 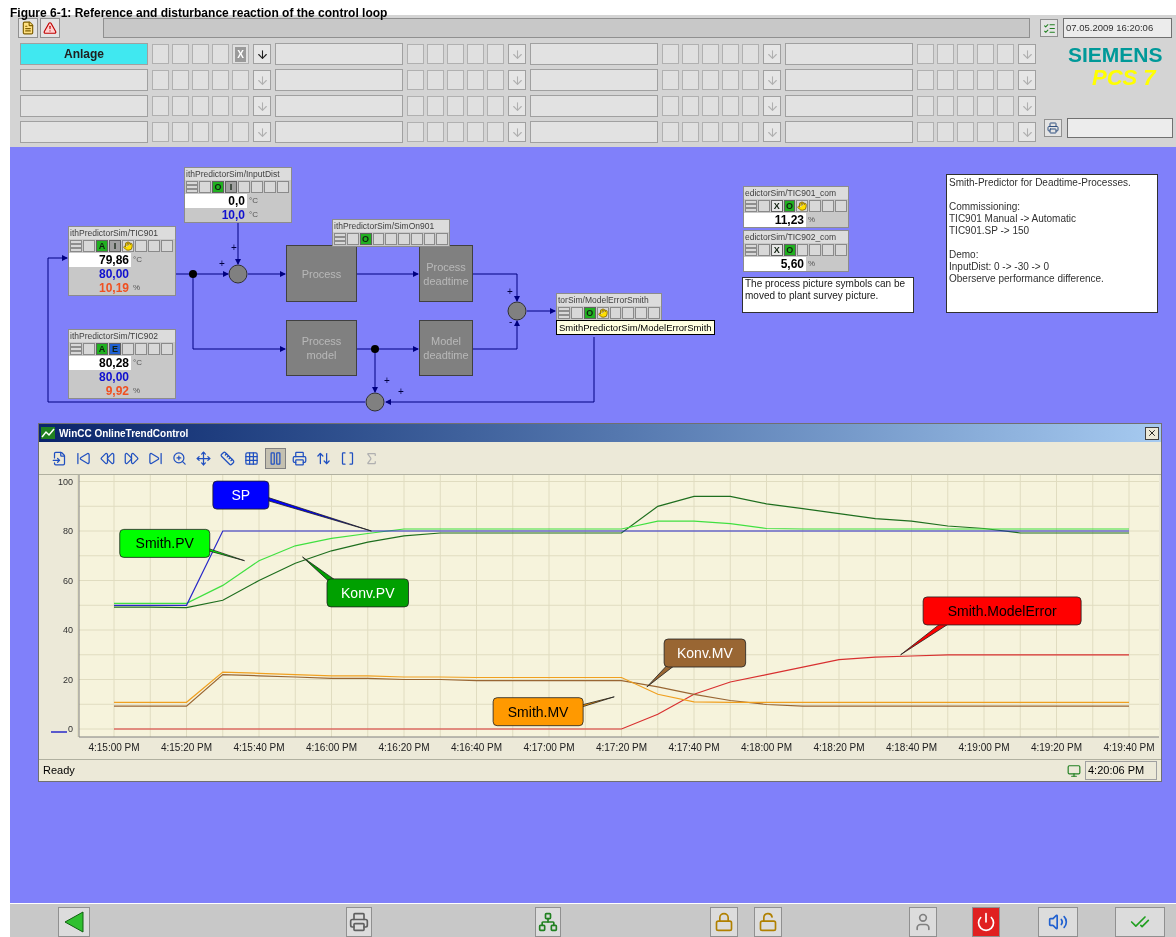 I want to click on faceplate: edictorSim/TIC901_com X O 11,23 %, so click(x=796, y=207).